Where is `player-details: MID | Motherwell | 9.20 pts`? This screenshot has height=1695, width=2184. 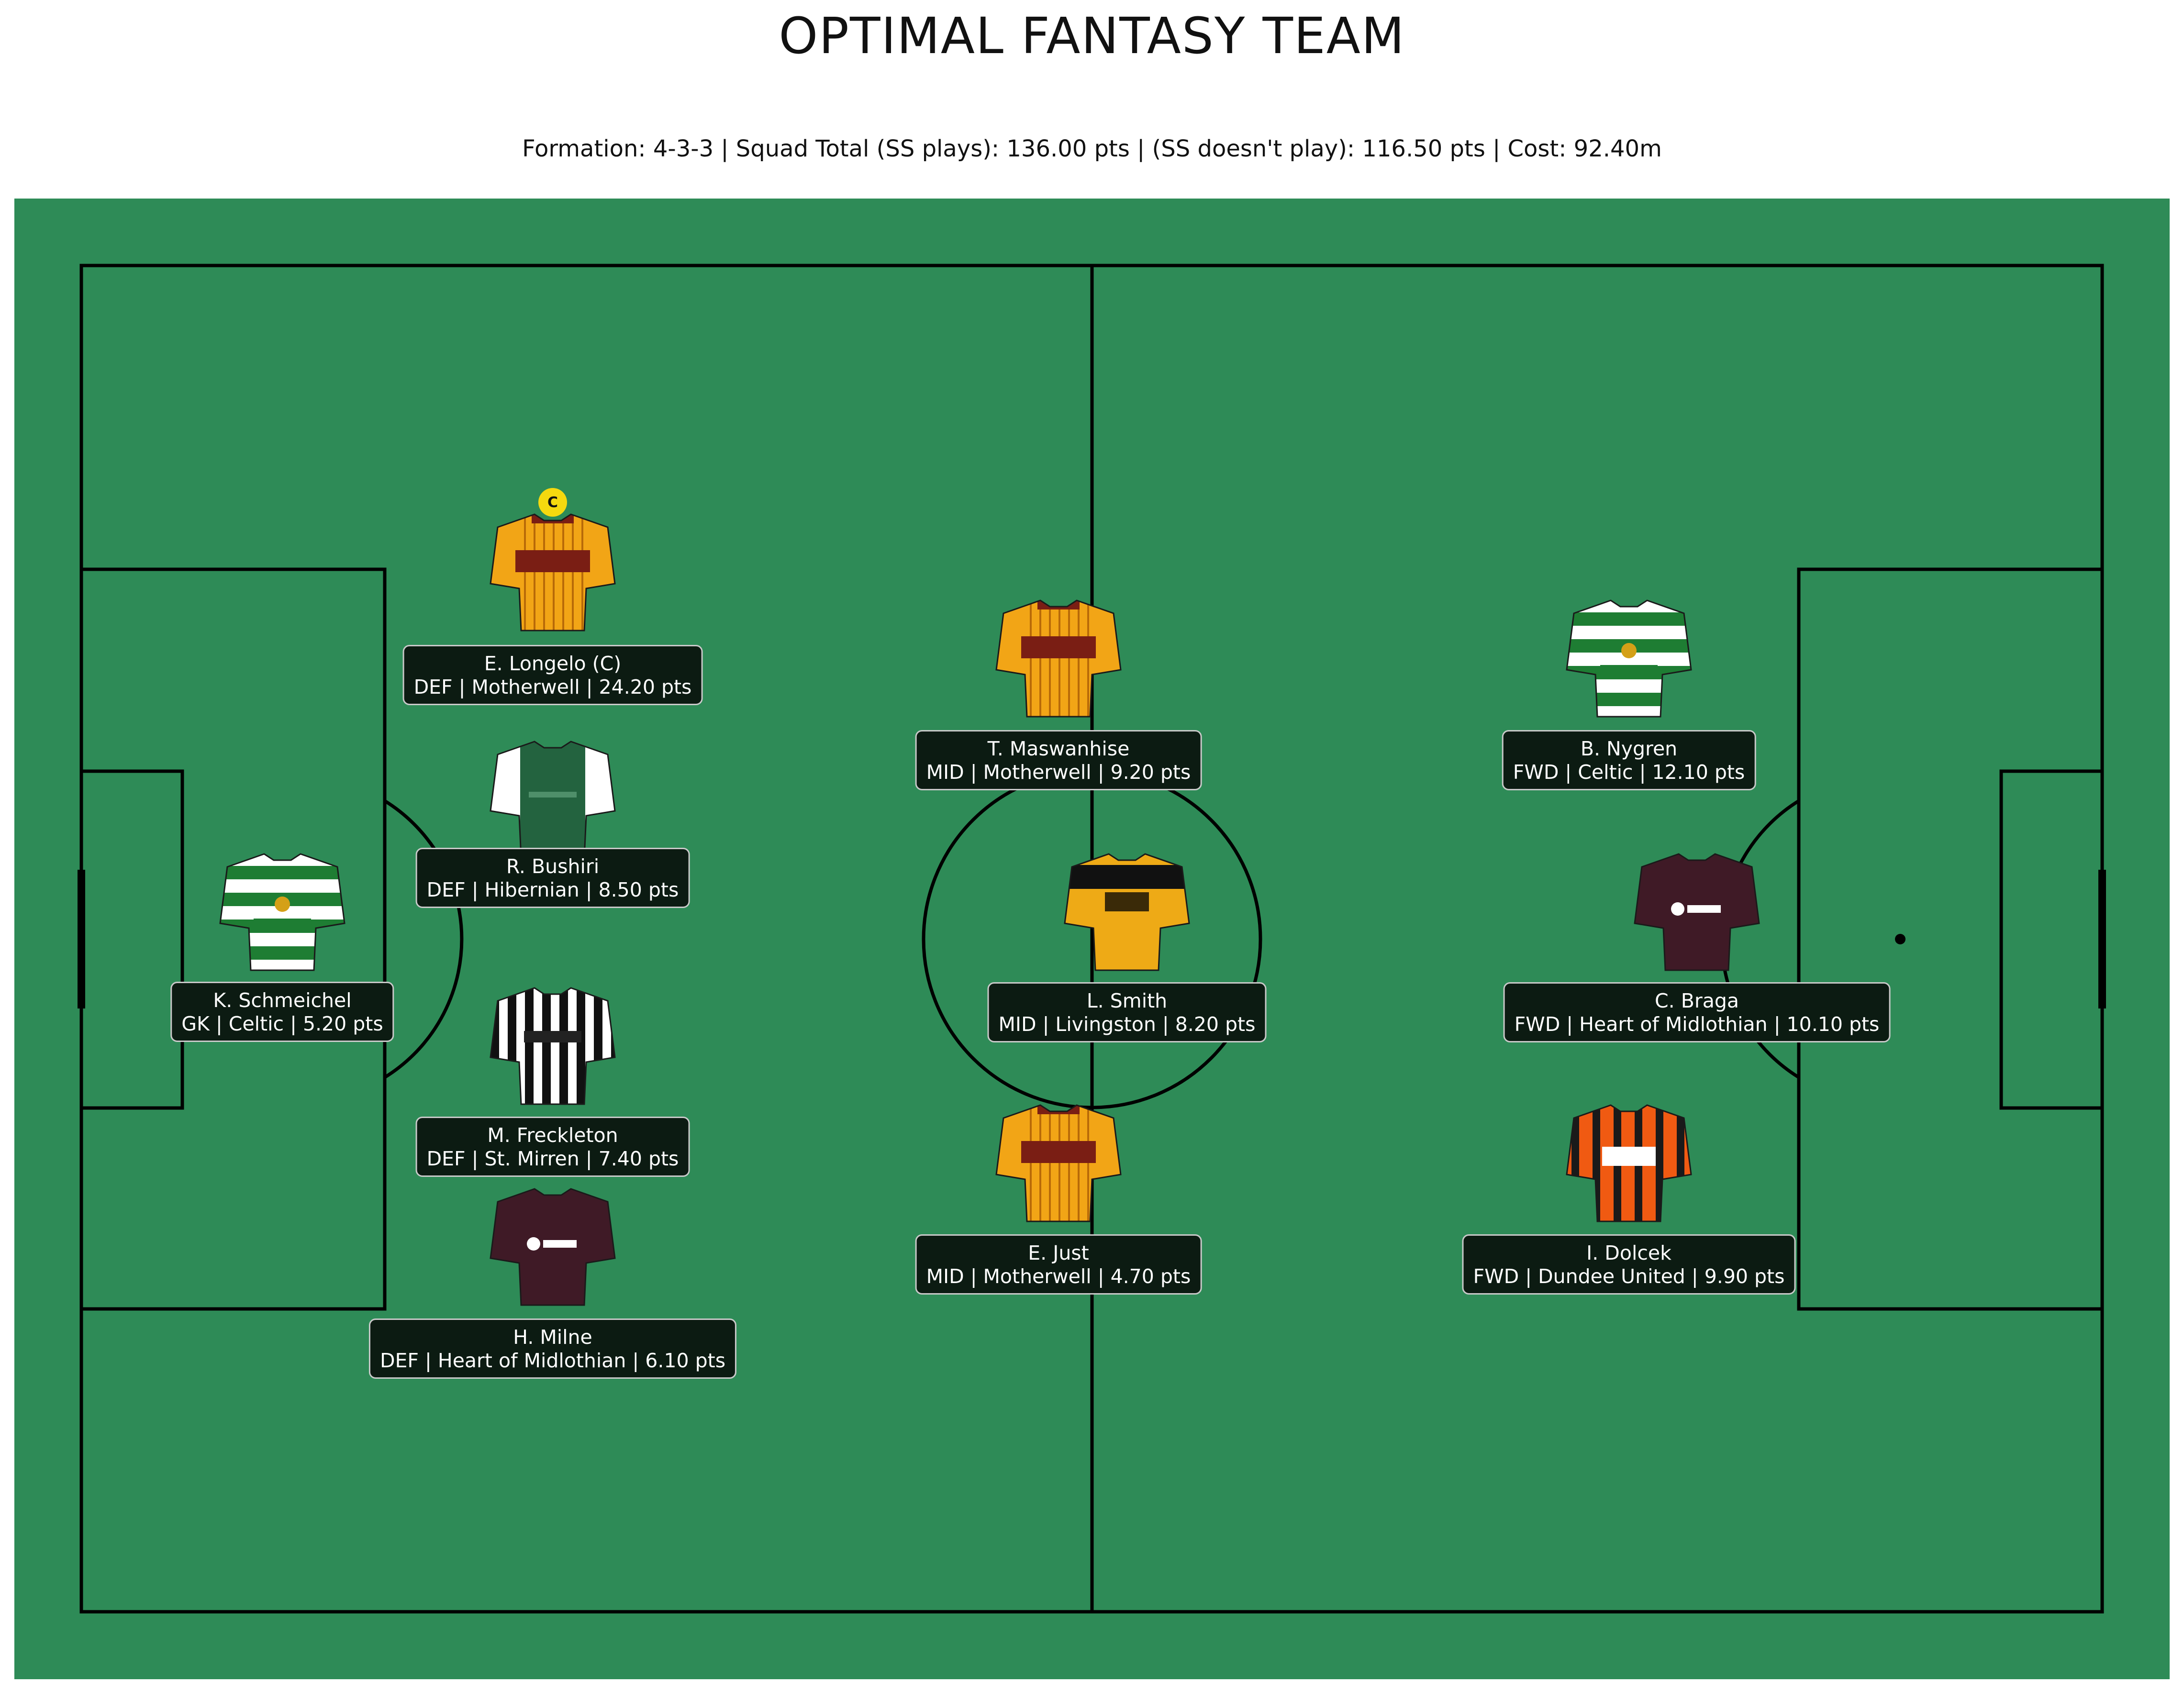
player-details: MID | Motherwell | 9.20 pts is located at coordinates (1058, 772).